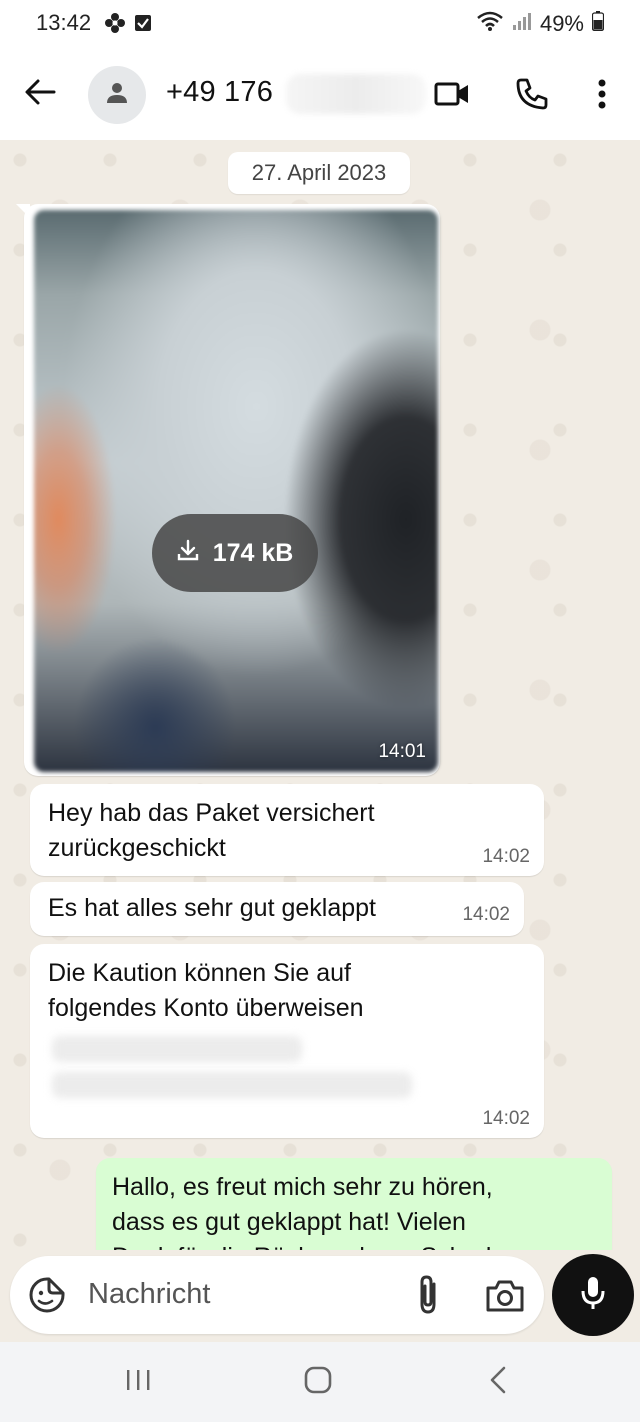 The image size is (640, 1422). What do you see at coordinates (188, 553) in the screenshot?
I see `download-icon` at bounding box center [188, 553].